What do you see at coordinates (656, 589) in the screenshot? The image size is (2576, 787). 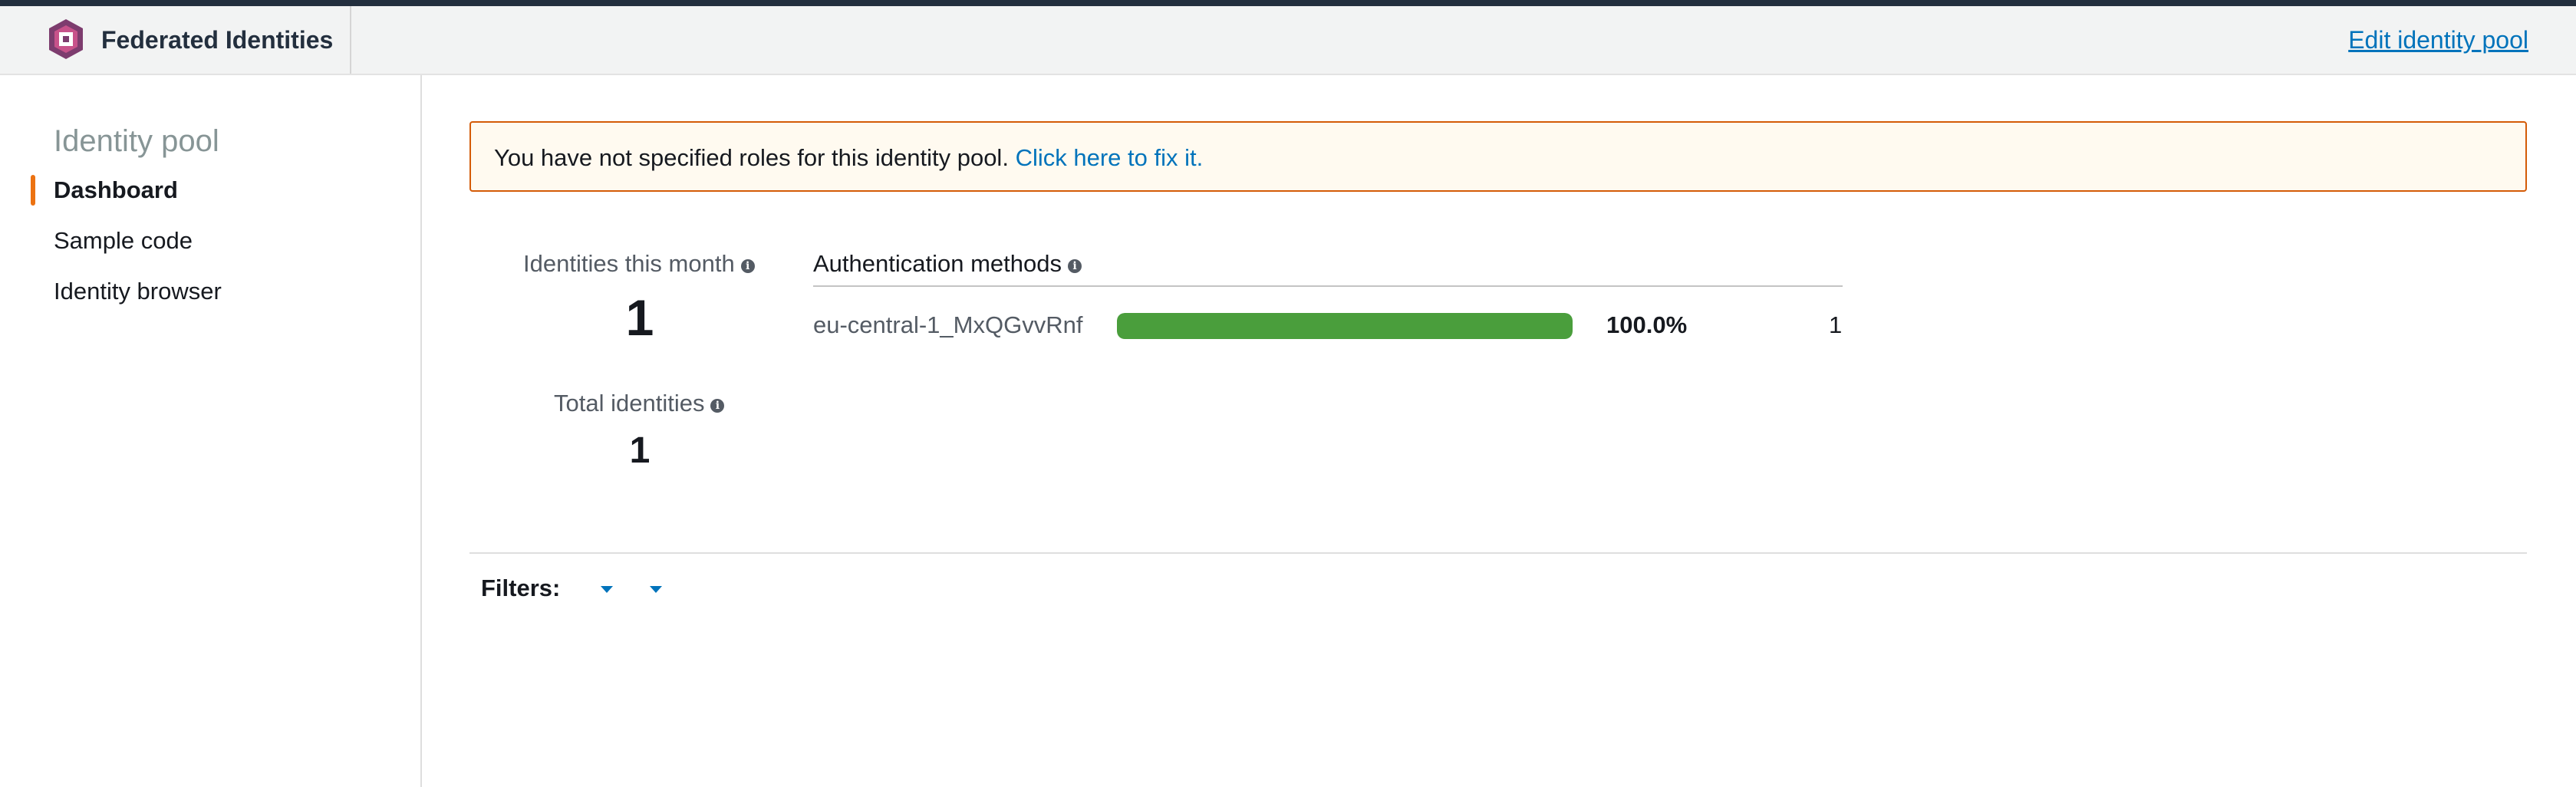 I see `filter-dropdown-2-chevron-down-icon` at bounding box center [656, 589].